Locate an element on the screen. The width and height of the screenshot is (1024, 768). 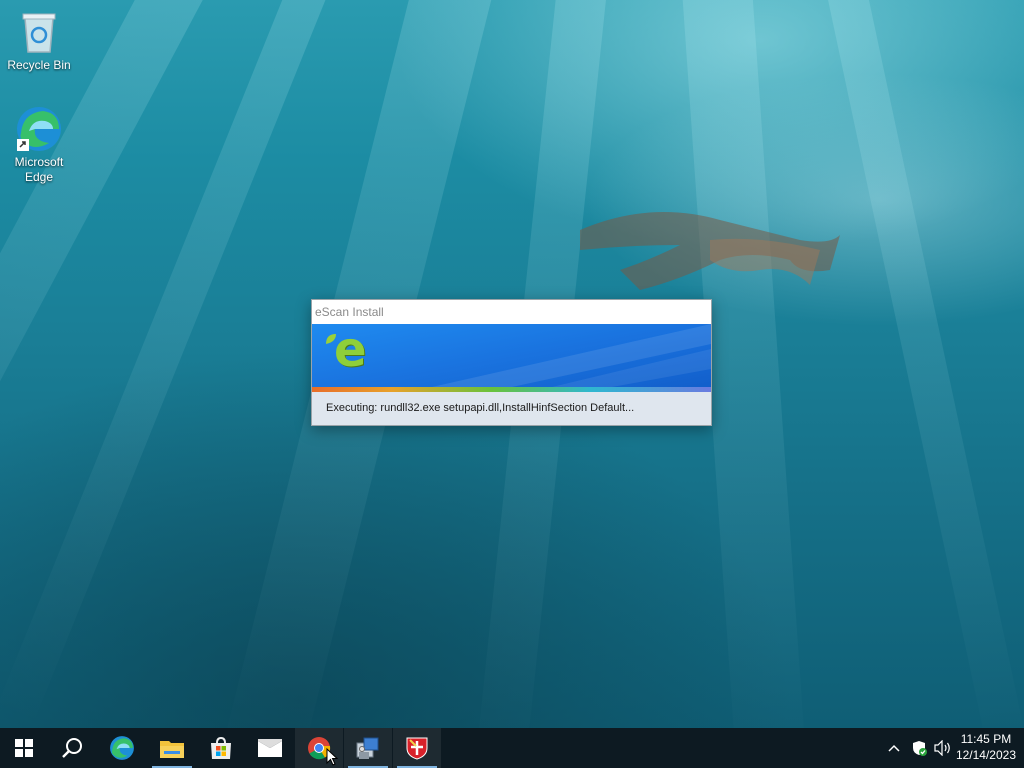
taskbar-escan-button is located at coordinates (417, 748).